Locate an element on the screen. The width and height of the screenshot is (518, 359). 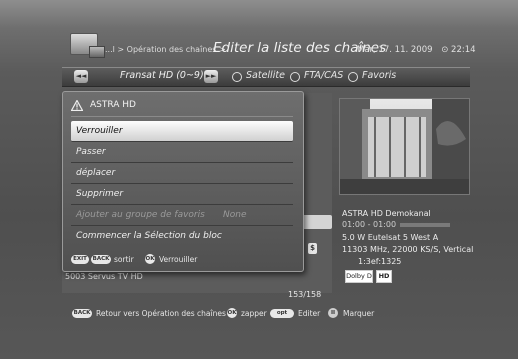
menu-item-label: Supprimer is located at coordinates (100, 194).